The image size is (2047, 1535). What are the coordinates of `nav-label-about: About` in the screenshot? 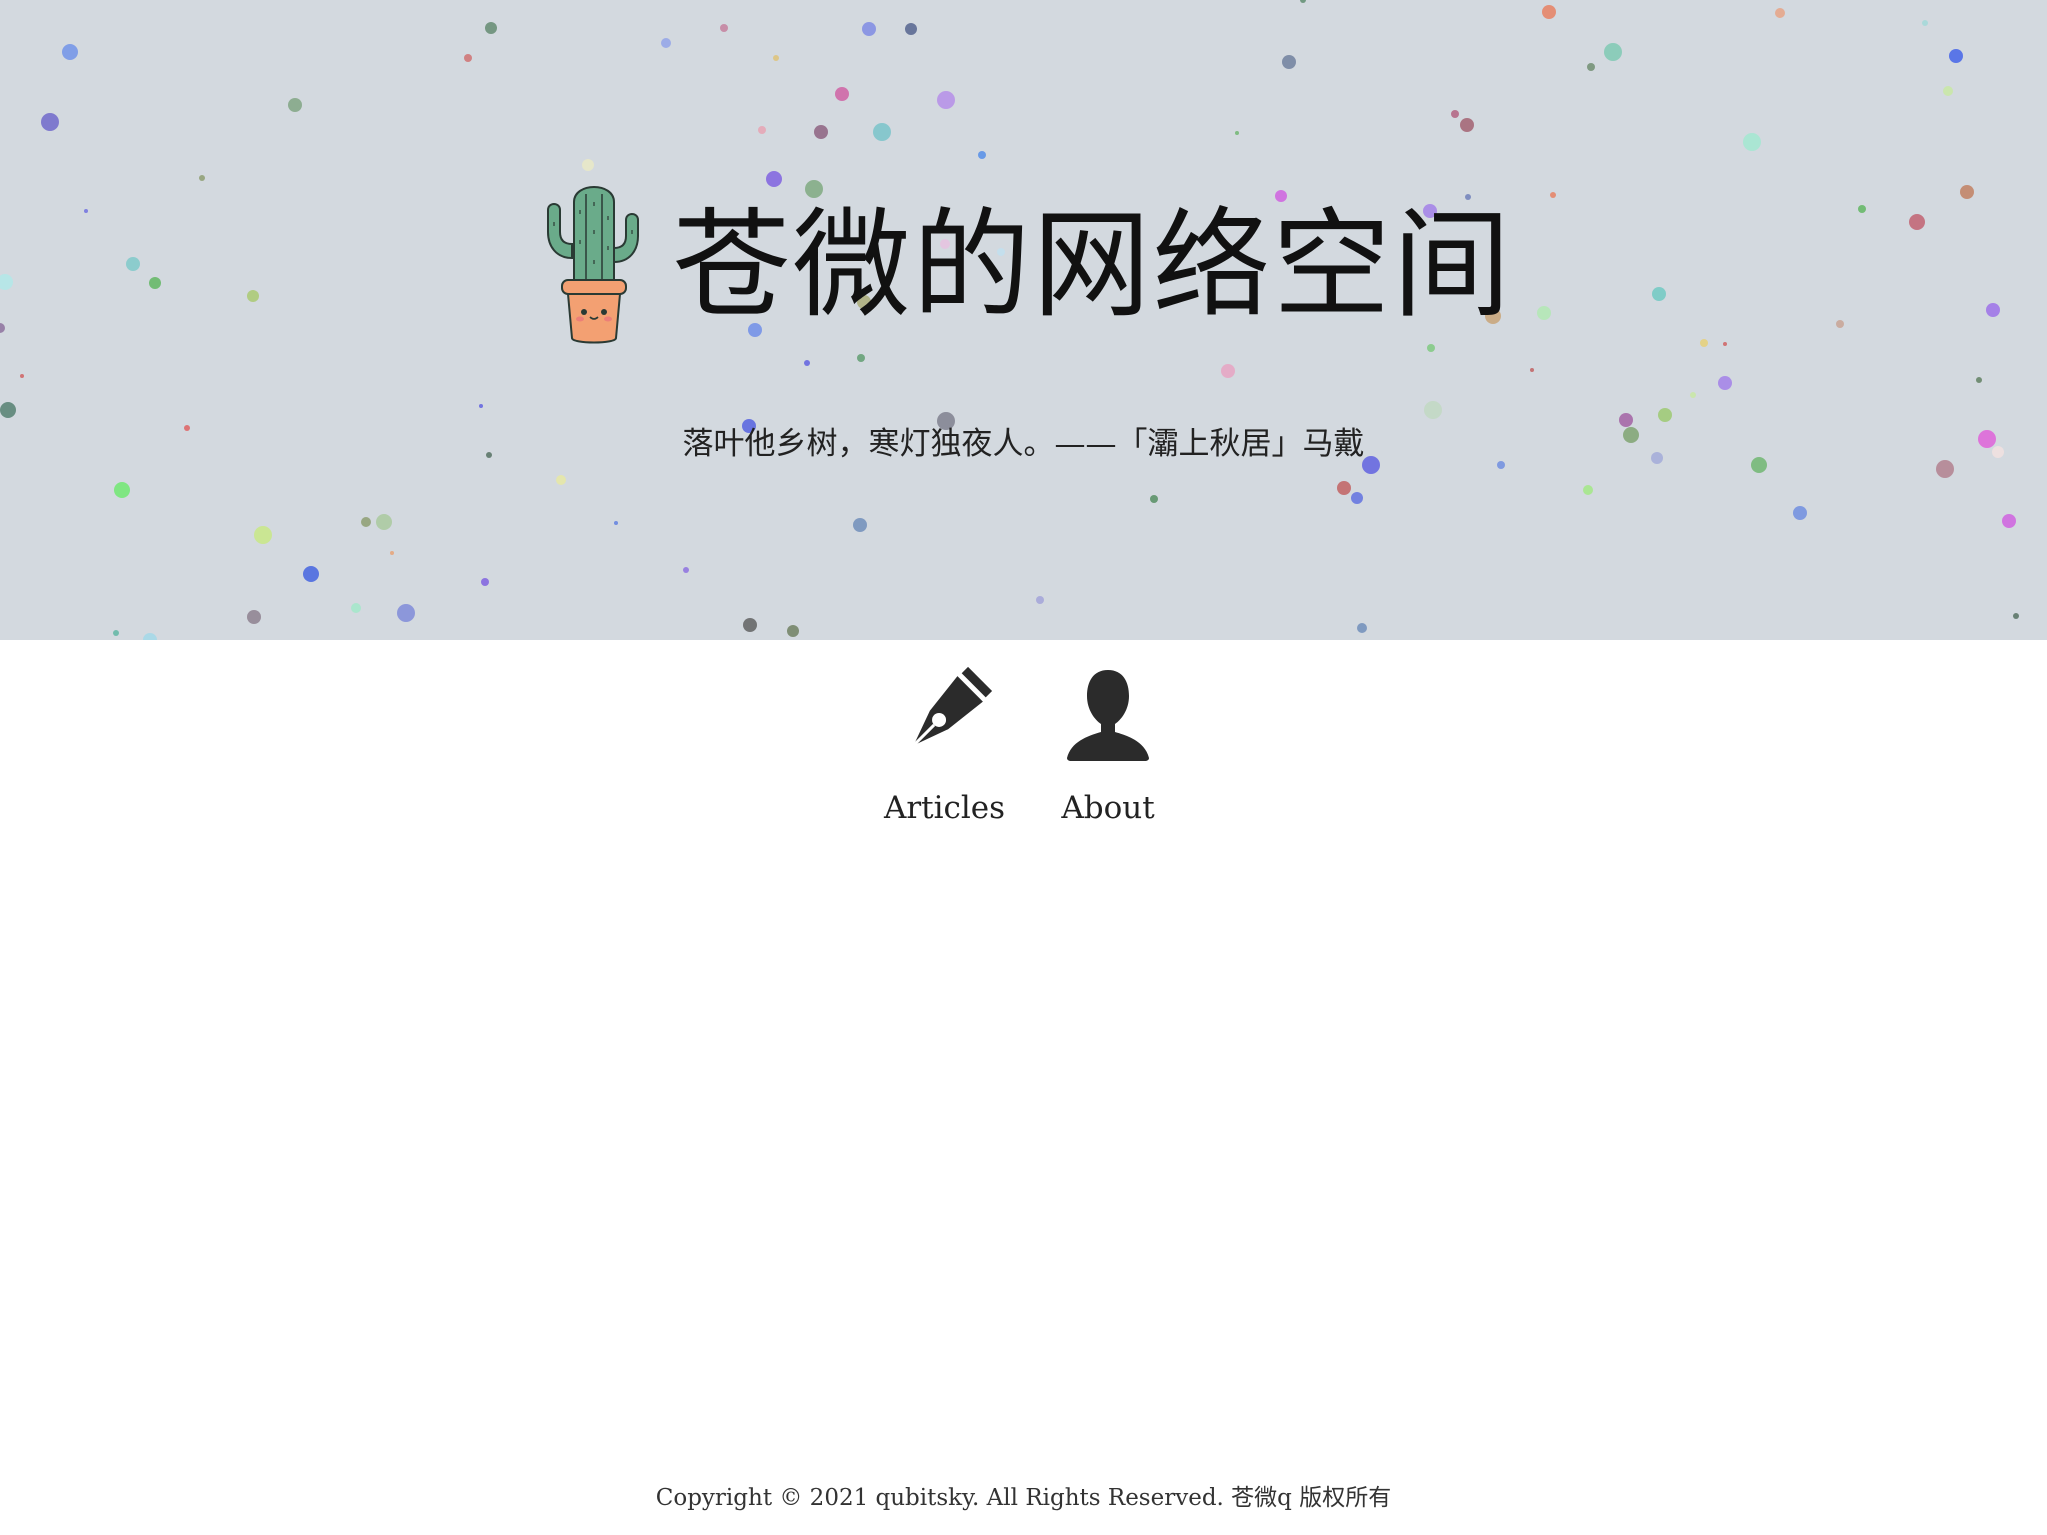 It's located at (1108, 808).